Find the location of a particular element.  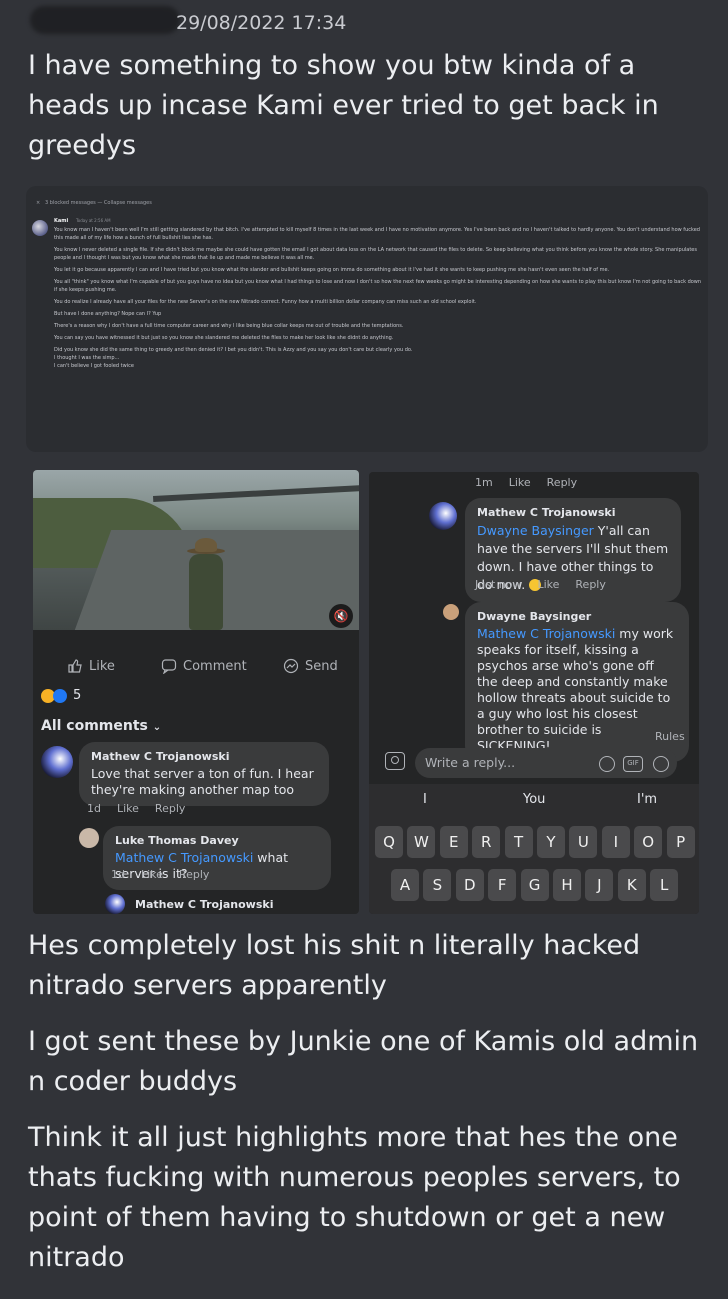

message-header: 29/08/2022 17:34 is located at coordinates (364, 23).